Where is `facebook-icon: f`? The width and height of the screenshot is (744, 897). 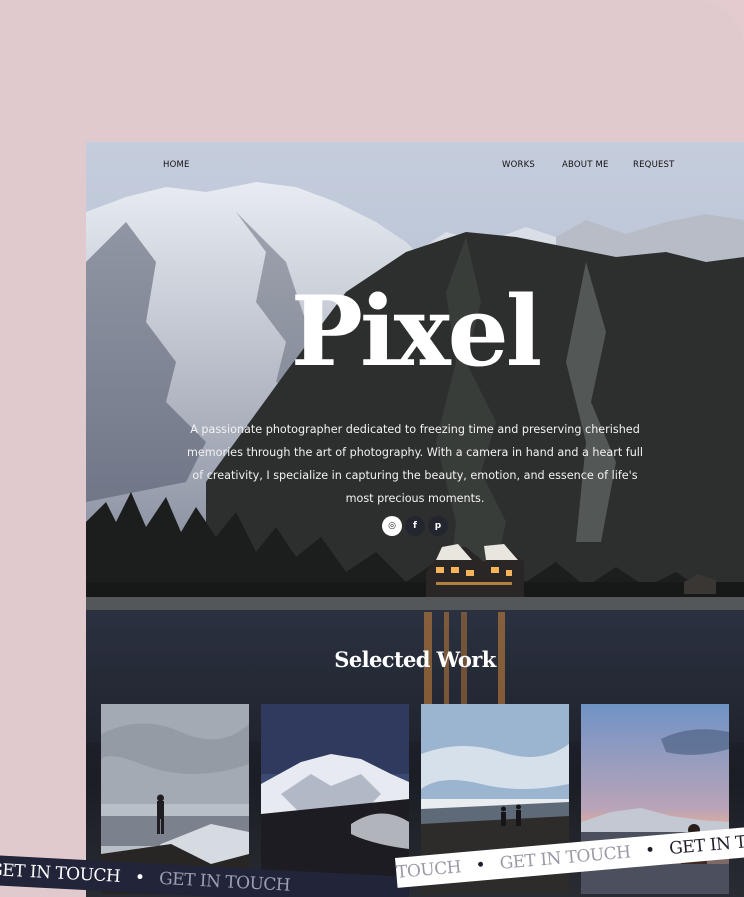
facebook-icon: f is located at coordinates (415, 526).